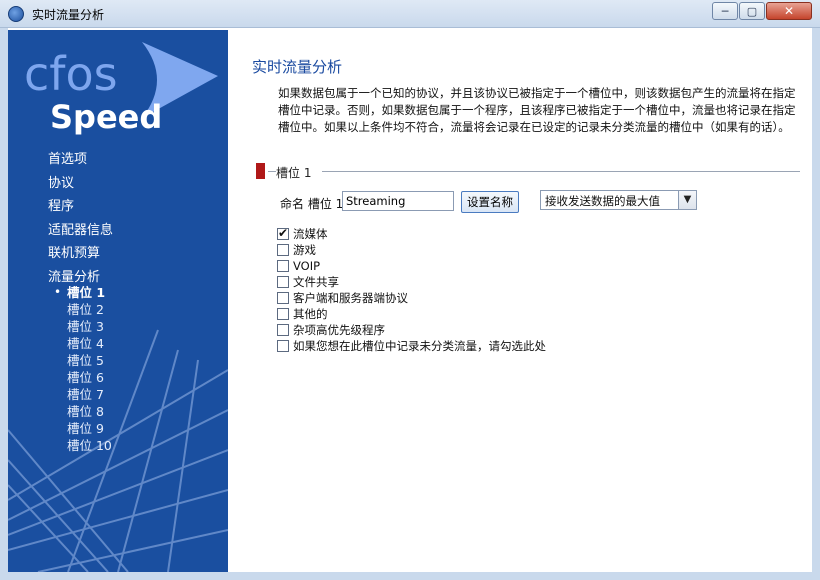 This screenshot has width=820, height=580. I want to click on title-bar: 实时流量分析 ─ ▢ ✕, so click(410, 14).